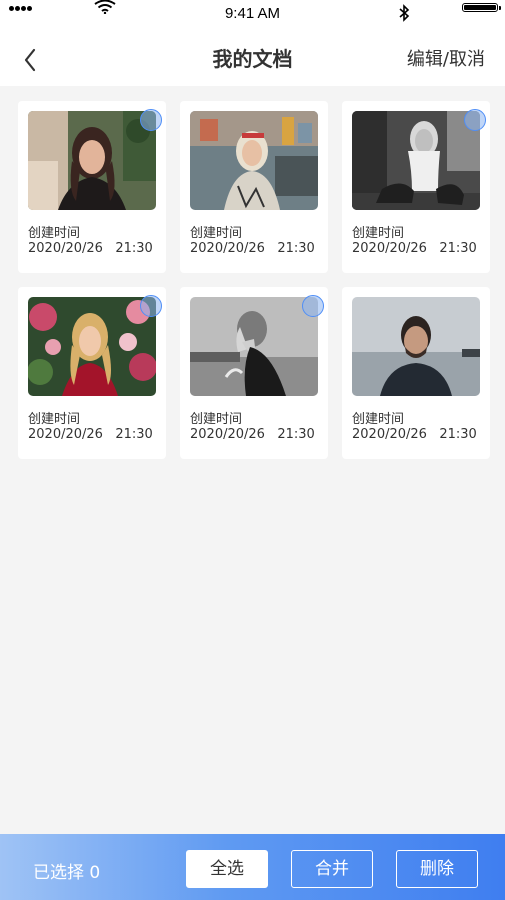 The width and height of the screenshot is (505, 900). What do you see at coordinates (437, 869) in the screenshot?
I see `delete-button: 删除` at bounding box center [437, 869].